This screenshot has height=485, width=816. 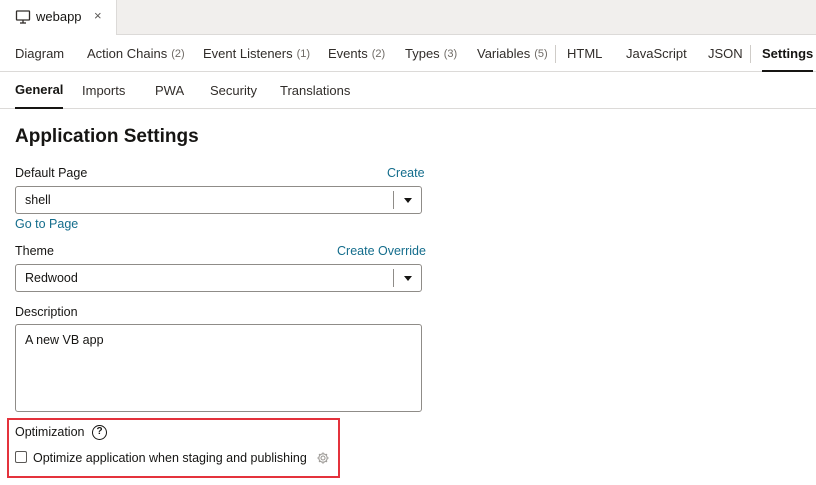 I want to click on tab-label: Diagram, so click(x=40, y=53).